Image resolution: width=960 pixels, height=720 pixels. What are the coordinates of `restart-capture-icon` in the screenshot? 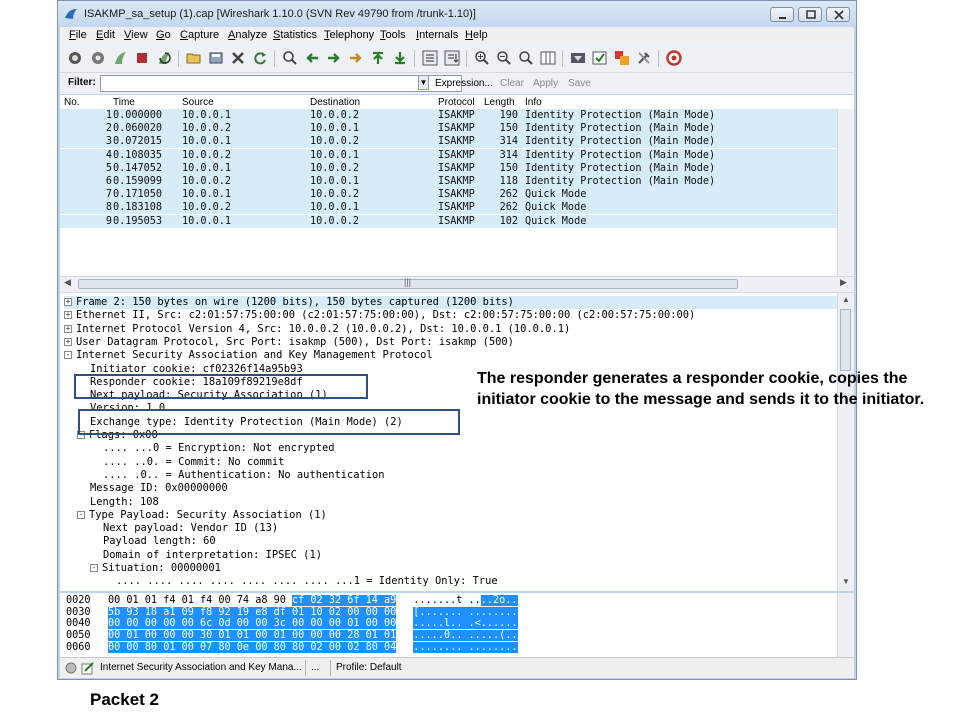 It's located at (164, 58).